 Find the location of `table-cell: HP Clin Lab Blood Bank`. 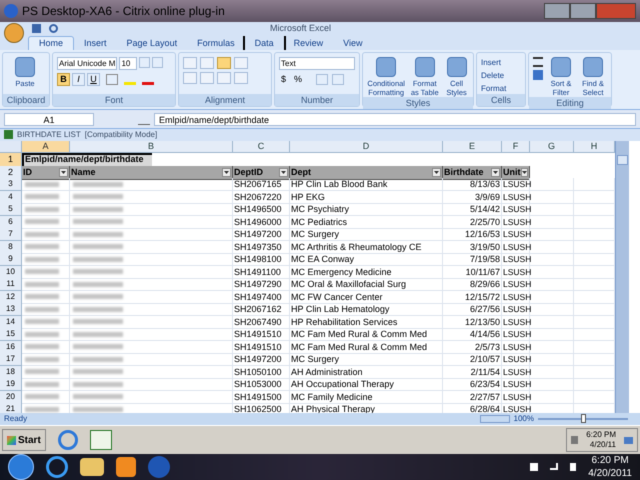

table-cell: HP Clin Lab Blood Bank is located at coordinates (366, 185).